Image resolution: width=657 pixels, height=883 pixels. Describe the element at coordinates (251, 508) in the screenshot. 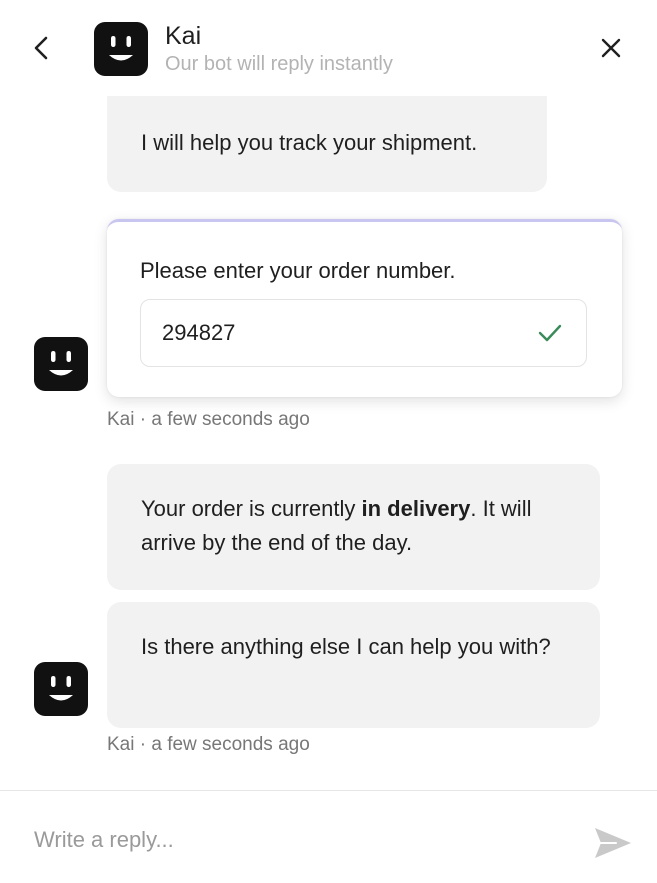

I see `message-text-before: Your order is currently` at that location.